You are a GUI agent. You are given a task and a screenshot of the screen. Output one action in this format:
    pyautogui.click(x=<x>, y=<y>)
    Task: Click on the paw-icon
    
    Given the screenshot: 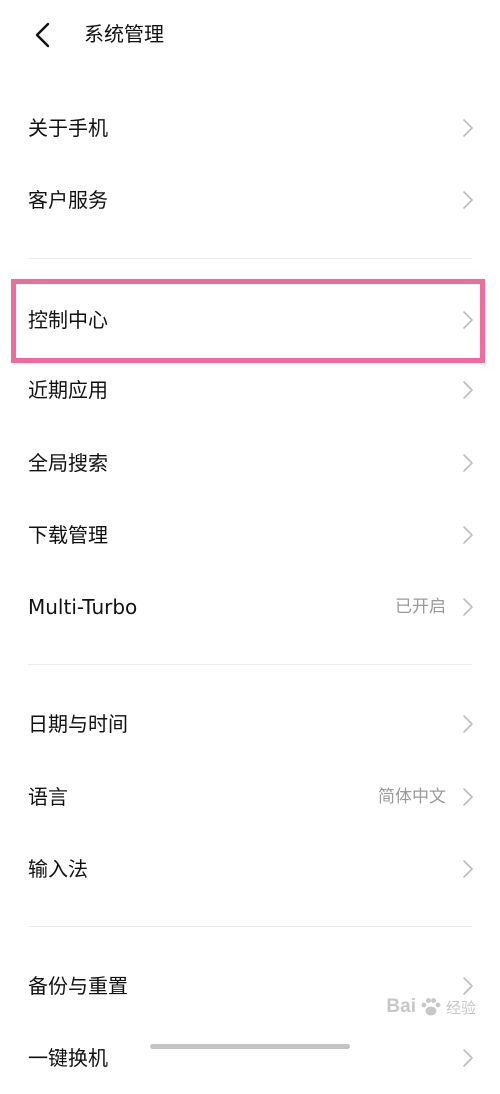 What is the action you would take?
    pyautogui.click(x=431, y=1007)
    